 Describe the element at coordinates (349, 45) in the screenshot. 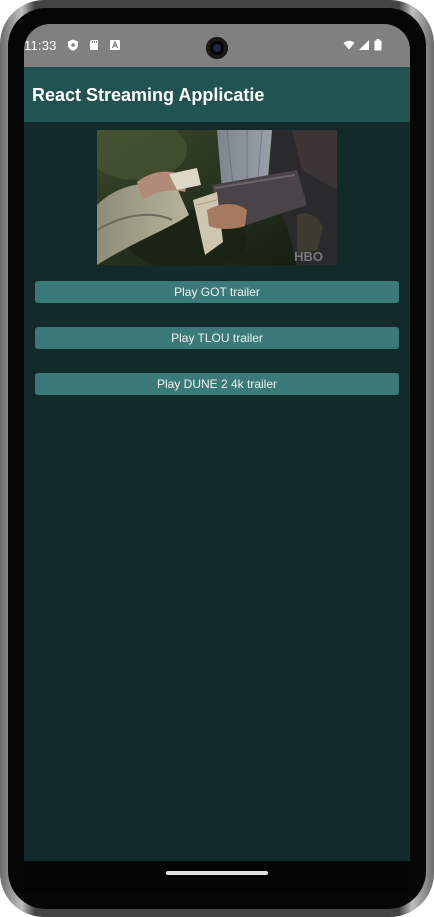

I see `wifi-icon` at that location.